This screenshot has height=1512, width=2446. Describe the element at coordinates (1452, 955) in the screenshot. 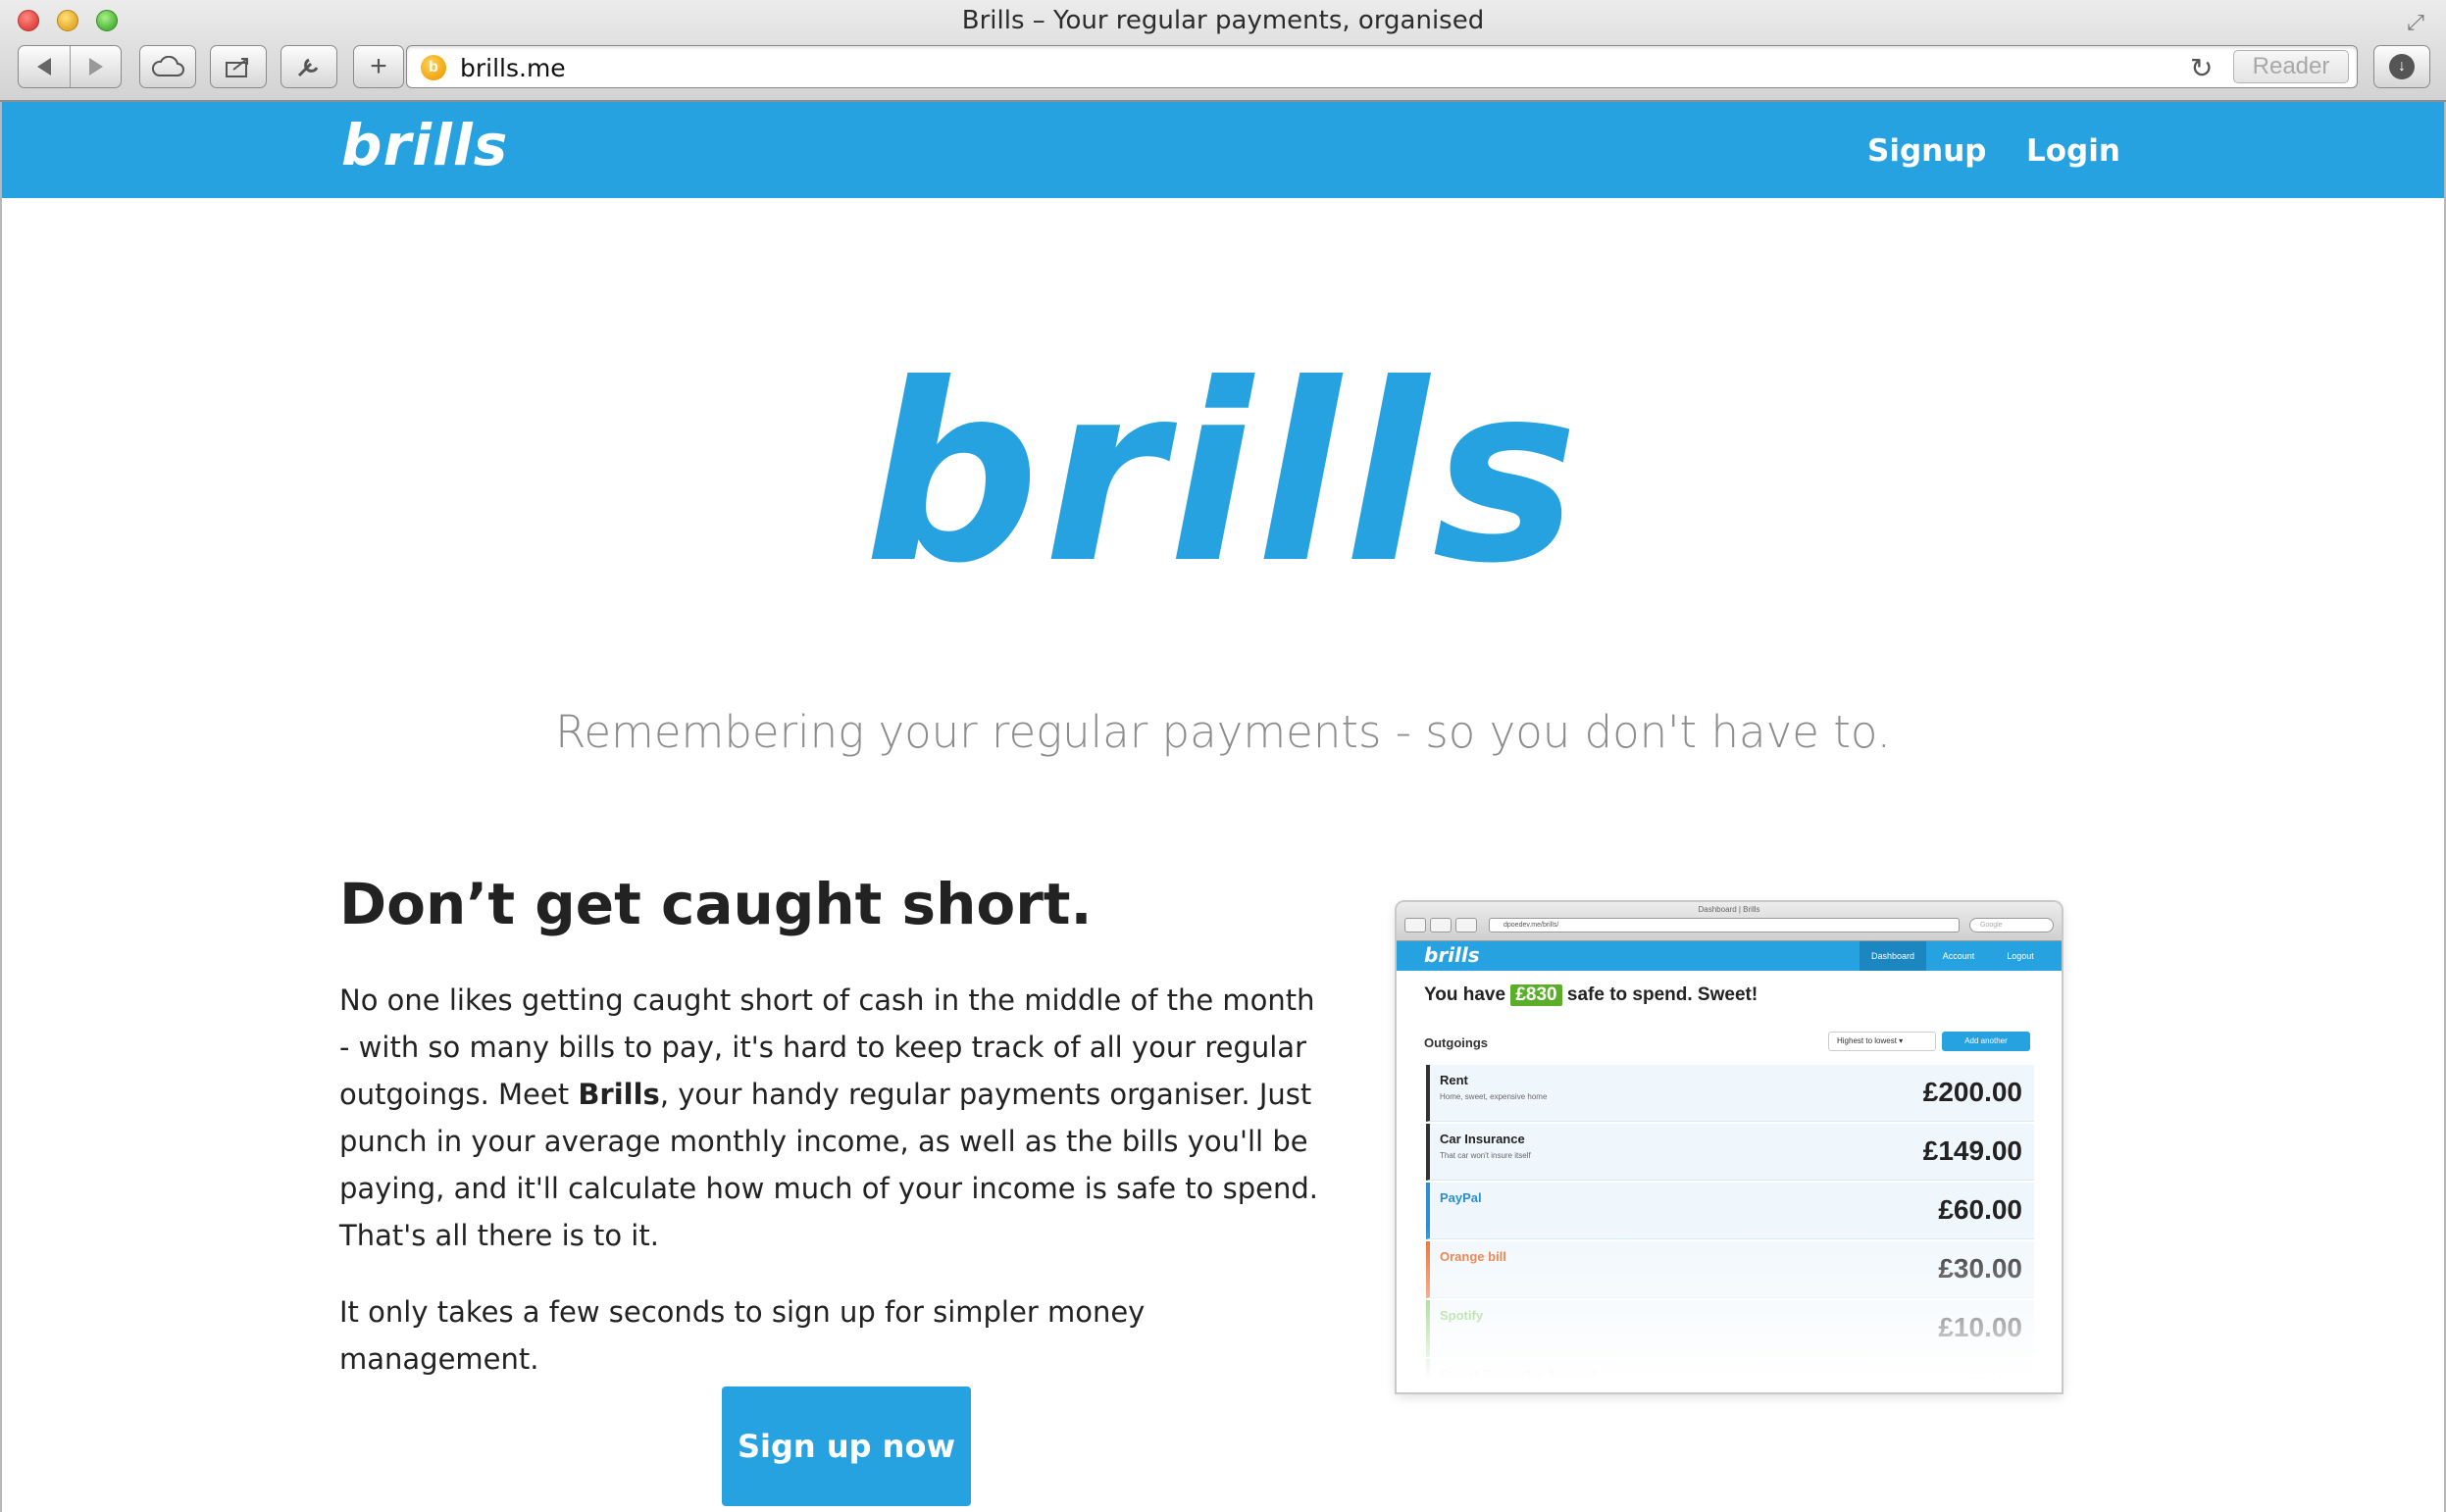

I see `preview-logo: brills` at that location.